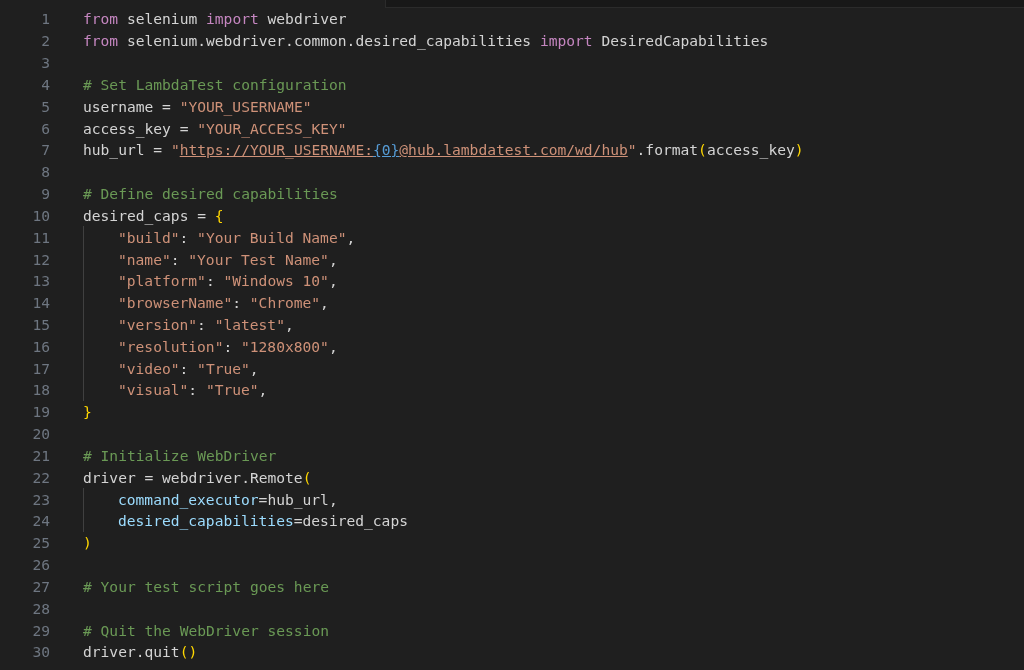 This screenshot has height=670, width=1024. What do you see at coordinates (40, 565) in the screenshot?
I see `line-number: 26` at bounding box center [40, 565].